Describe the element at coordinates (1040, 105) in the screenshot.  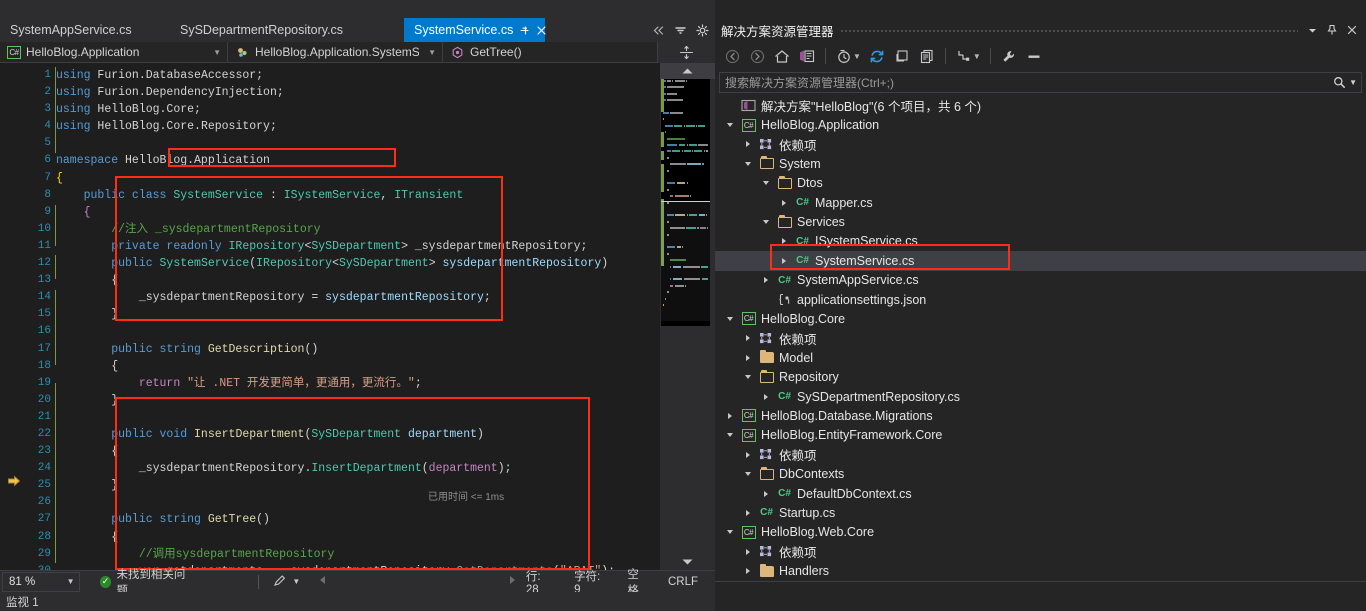
I see `tree-item: 解决方案"HelloBlog"(6 个项目，共 6 个)` at that location.